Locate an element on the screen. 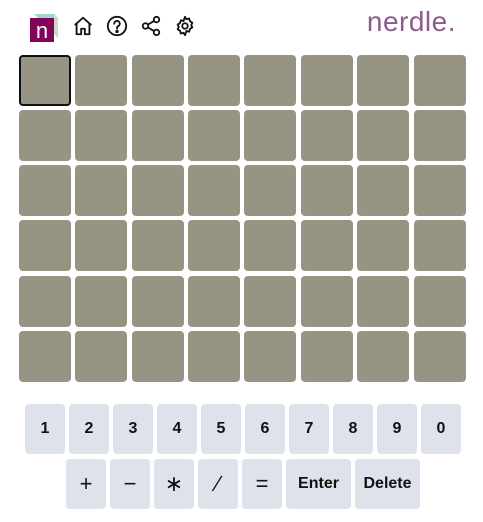 The height and width of the screenshot is (522, 483). tile-r5-c6 is located at coordinates (327, 301).